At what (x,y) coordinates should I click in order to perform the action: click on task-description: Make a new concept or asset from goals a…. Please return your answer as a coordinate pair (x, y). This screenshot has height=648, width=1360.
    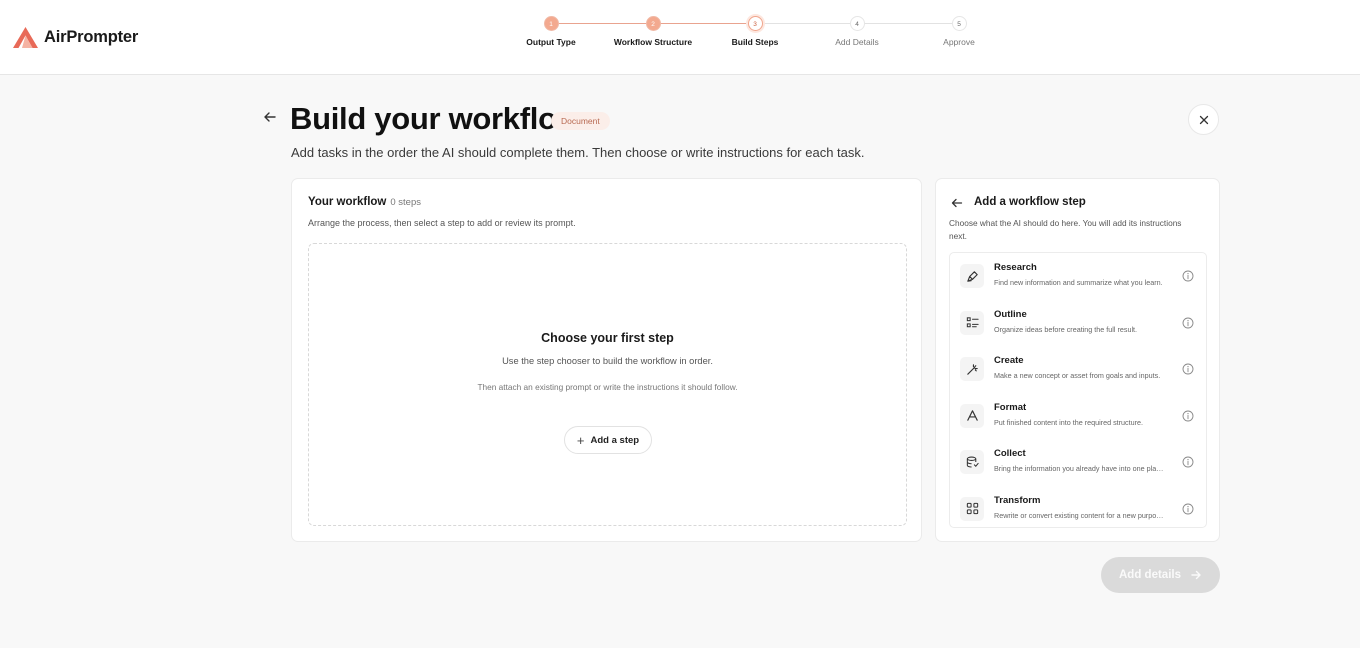
    Looking at the image, I should click on (1077, 375).